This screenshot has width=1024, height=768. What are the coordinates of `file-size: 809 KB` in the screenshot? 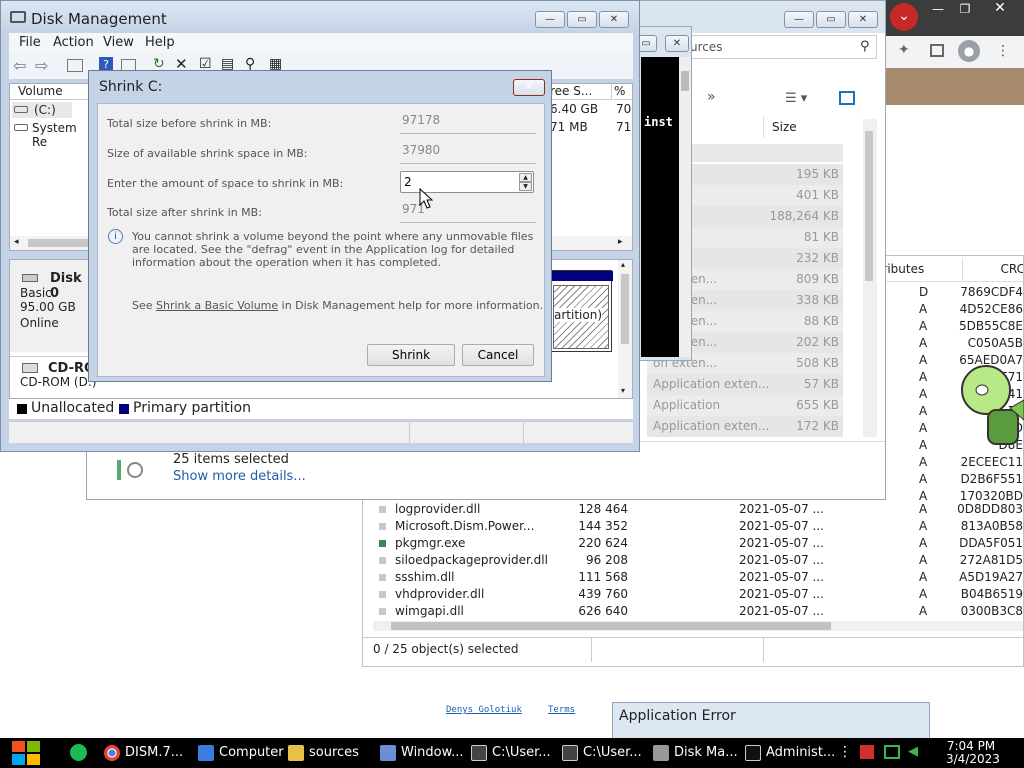 It's located at (817, 279).